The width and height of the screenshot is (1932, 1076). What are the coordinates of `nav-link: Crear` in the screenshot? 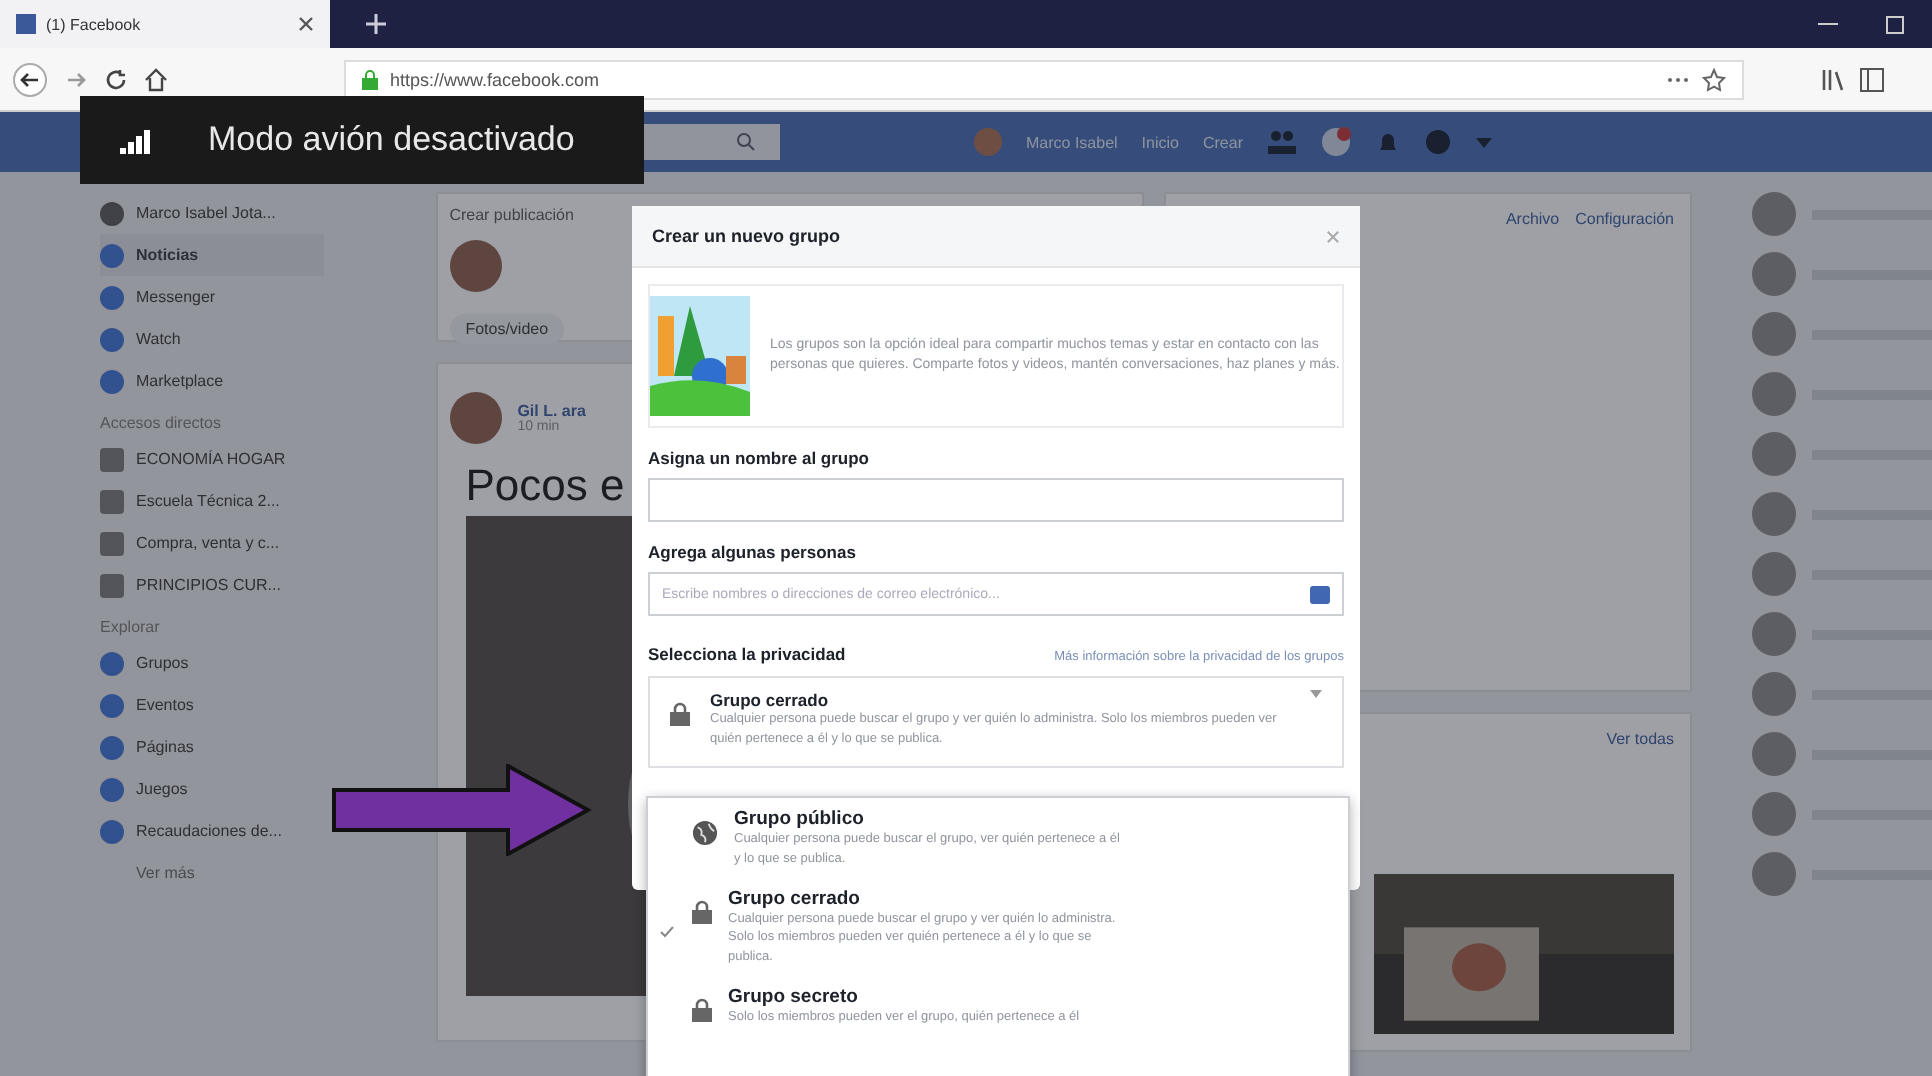 It's located at (1222, 142).